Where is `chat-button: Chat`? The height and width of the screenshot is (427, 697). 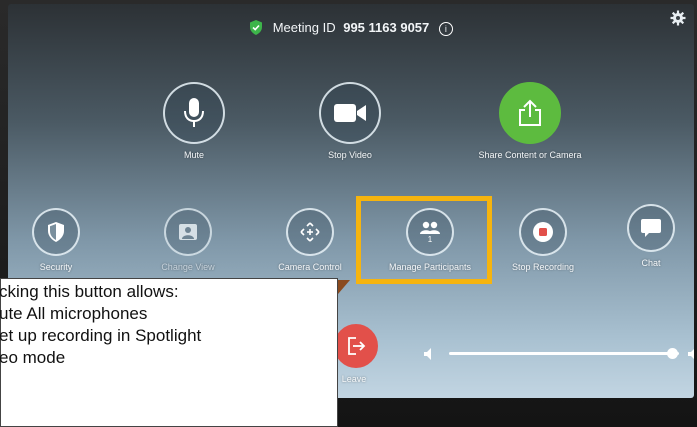 chat-button: Chat is located at coordinates (651, 236).